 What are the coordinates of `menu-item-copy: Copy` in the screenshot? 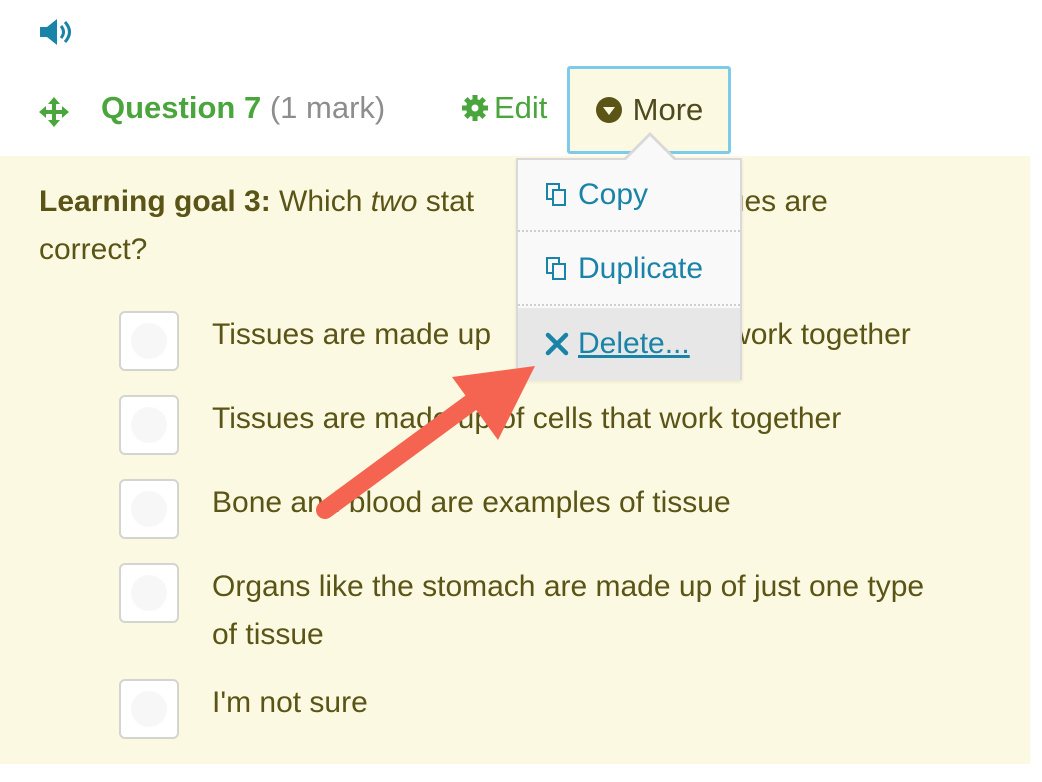 It's located at (629, 196).